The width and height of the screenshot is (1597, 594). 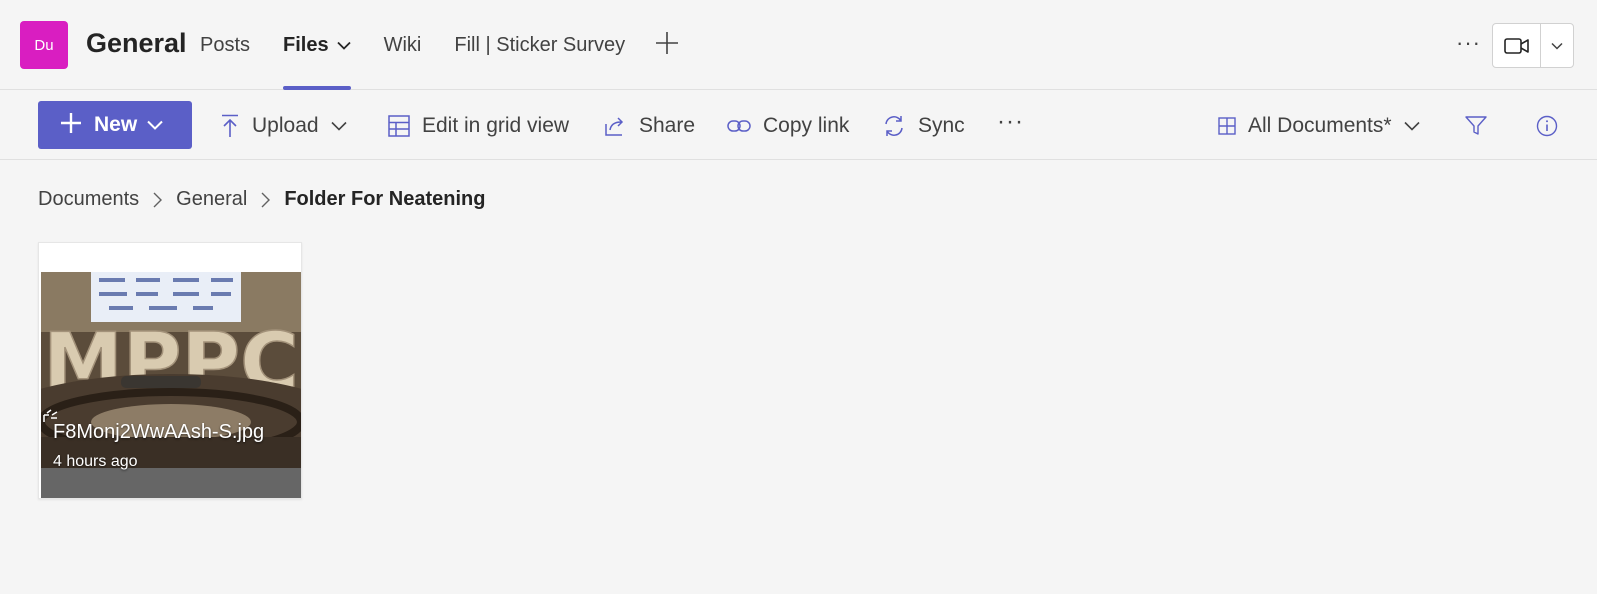 I want to click on channel-title: General, so click(x=136, y=43).